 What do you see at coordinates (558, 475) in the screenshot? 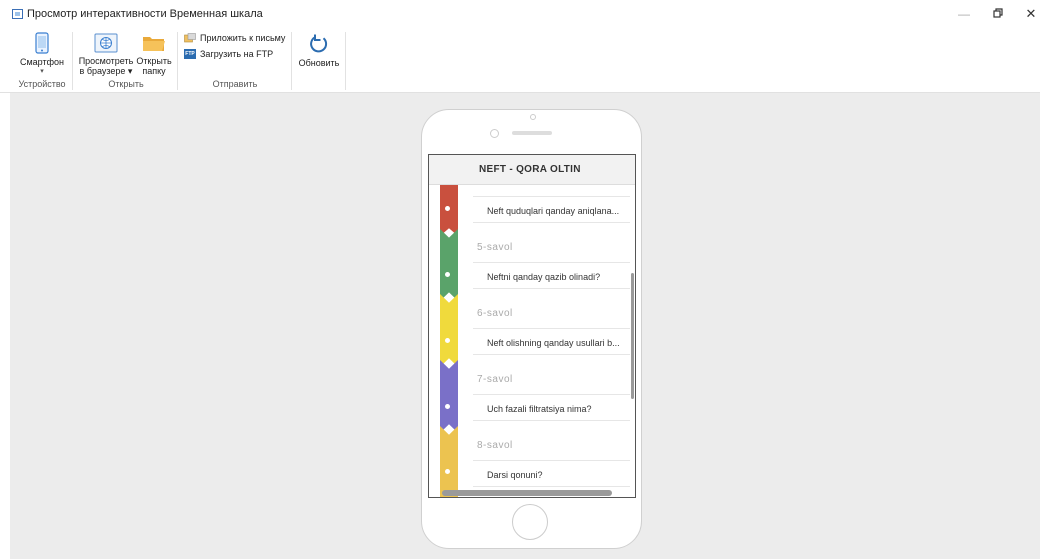
I see `question-text: Darsi qonuni?` at bounding box center [558, 475].